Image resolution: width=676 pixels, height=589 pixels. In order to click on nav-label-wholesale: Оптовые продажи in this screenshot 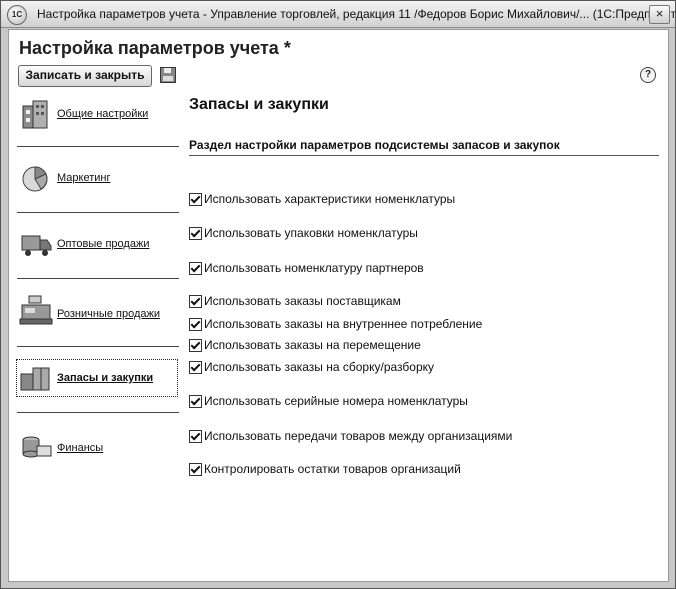, I will do `click(103, 244)`.